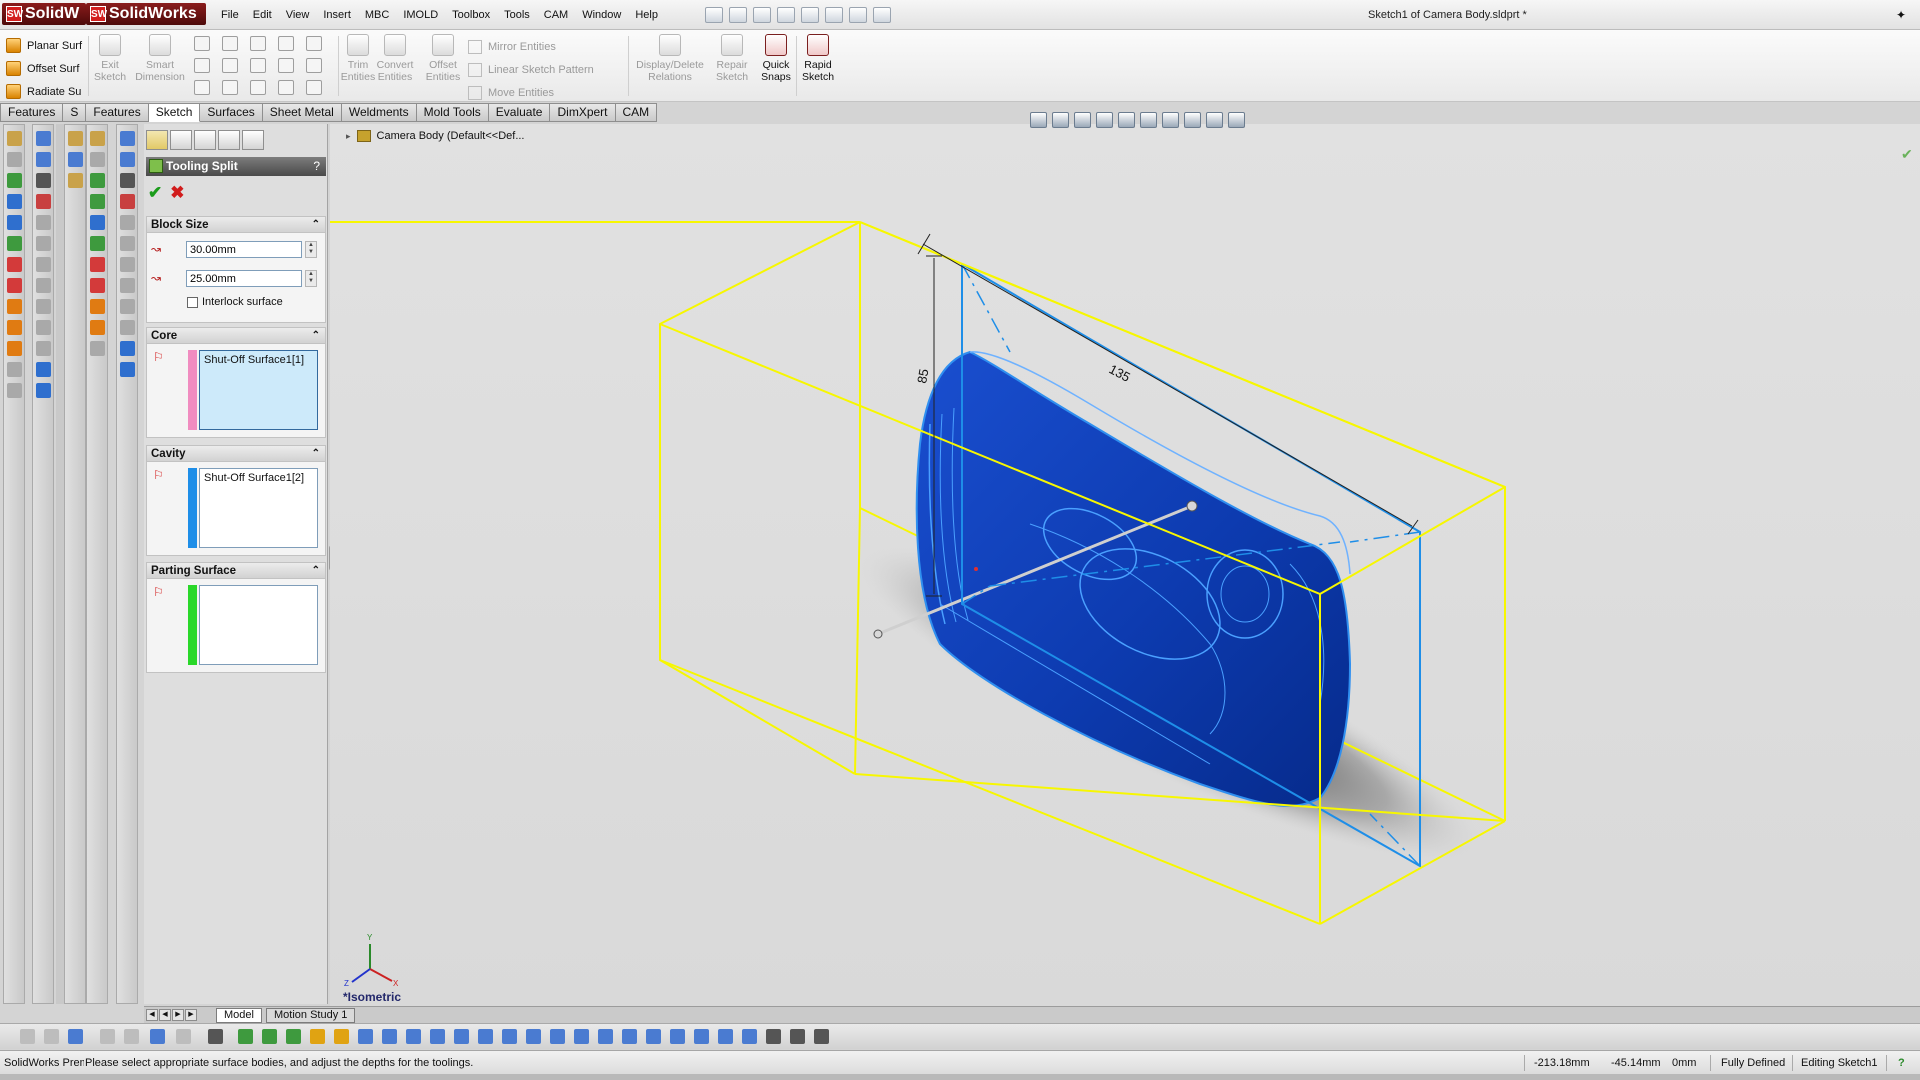 This screenshot has width=1920, height=1080. Describe the element at coordinates (395, 58) in the screenshot. I see `convert-entities-button: Convert Entities` at that location.